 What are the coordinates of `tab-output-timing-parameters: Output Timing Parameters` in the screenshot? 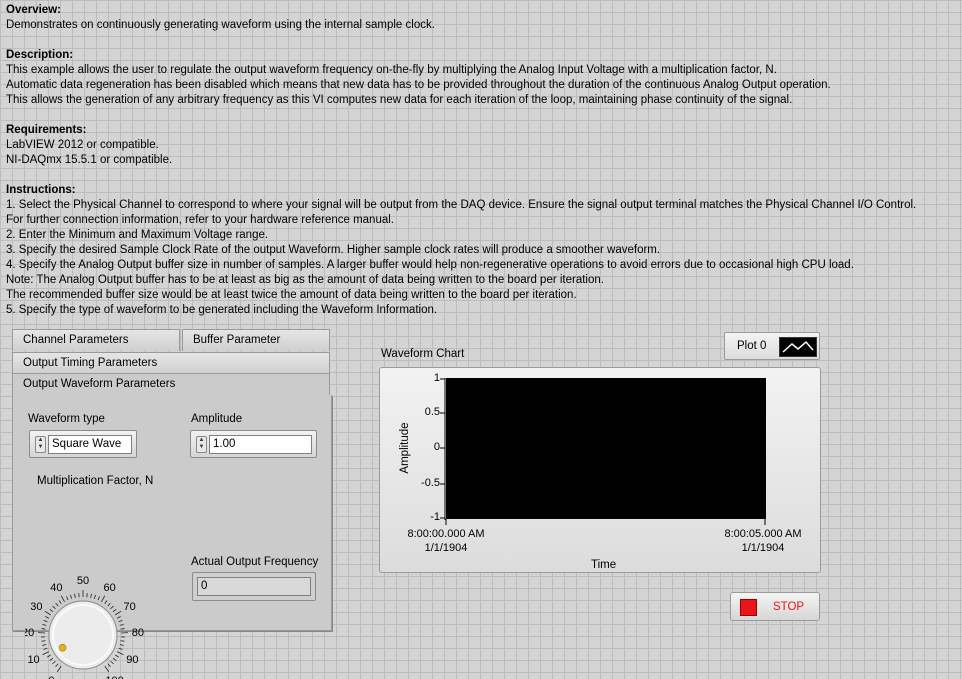 It's located at (171, 363).